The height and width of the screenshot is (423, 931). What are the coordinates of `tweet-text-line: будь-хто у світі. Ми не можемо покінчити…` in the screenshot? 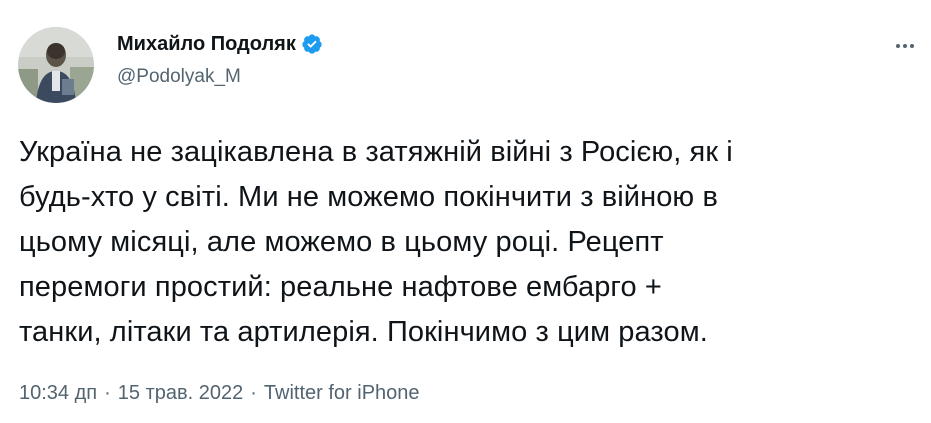 It's located at (368, 197).